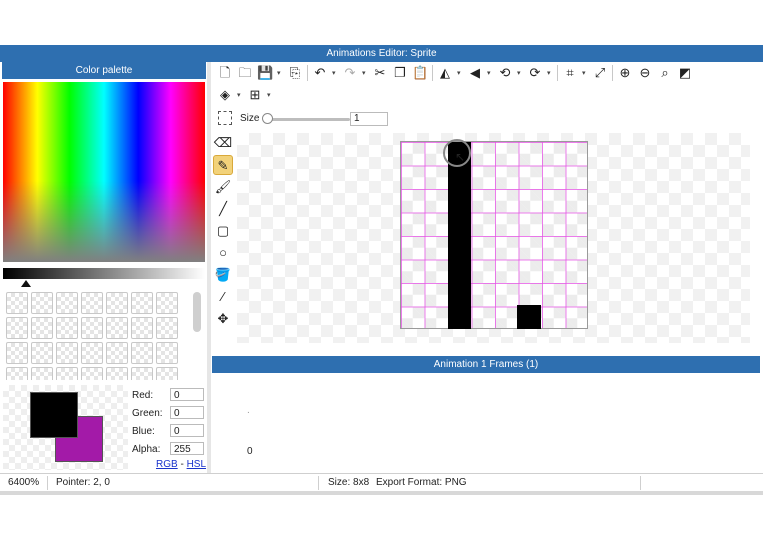 Image resolution: width=763 pixels, height=541 pixels. Describe the element at coordinates (223, 319) in the screenshot. I see `move-icon: ✥` at that location.